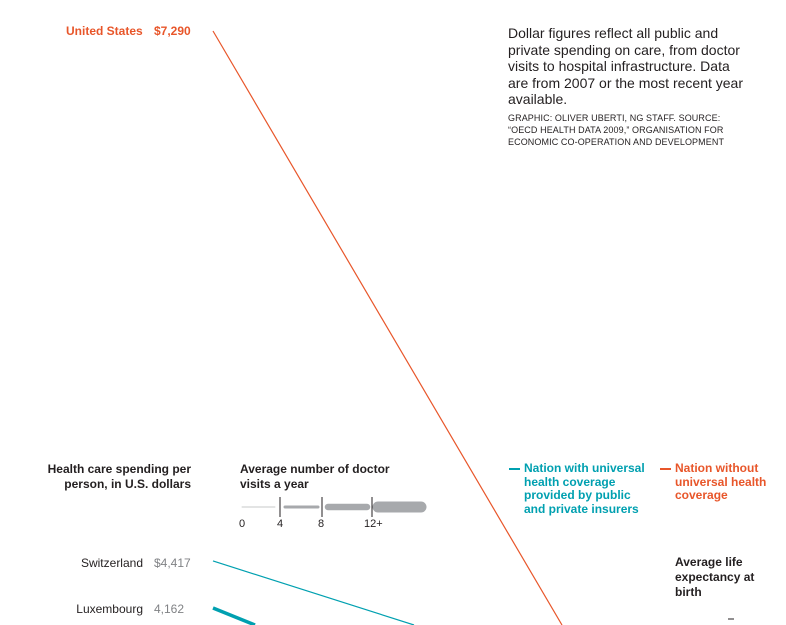 The image size is (786, 625). Describe the element at coordinates (169, 609) in the screenshot. I see `spending-value-luxembourg: 4,162` at that location.